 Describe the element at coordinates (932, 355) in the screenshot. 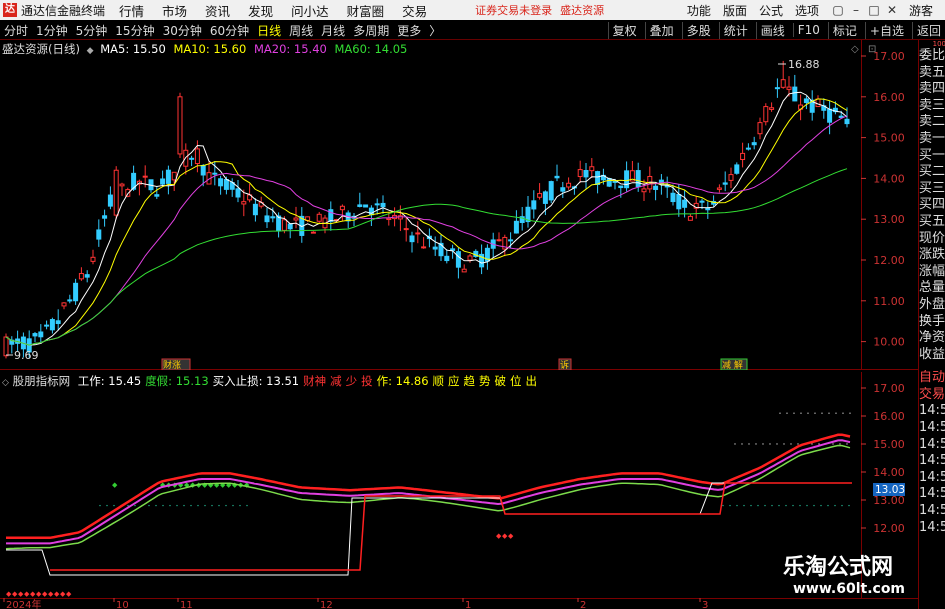

I see `quote-field-label: 收益` at that location.